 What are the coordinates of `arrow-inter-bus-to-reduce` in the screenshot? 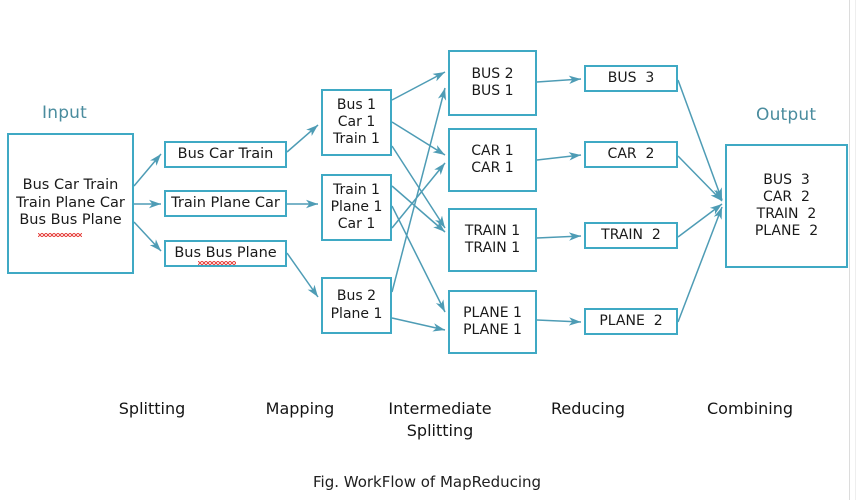 It's located at (559, 80).